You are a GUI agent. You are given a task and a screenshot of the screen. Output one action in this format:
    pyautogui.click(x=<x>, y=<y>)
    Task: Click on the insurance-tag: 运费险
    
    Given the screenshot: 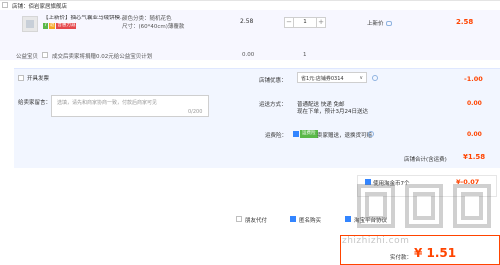 What is the action you would take?
    pyautogui.click(x=309, y=134)
    